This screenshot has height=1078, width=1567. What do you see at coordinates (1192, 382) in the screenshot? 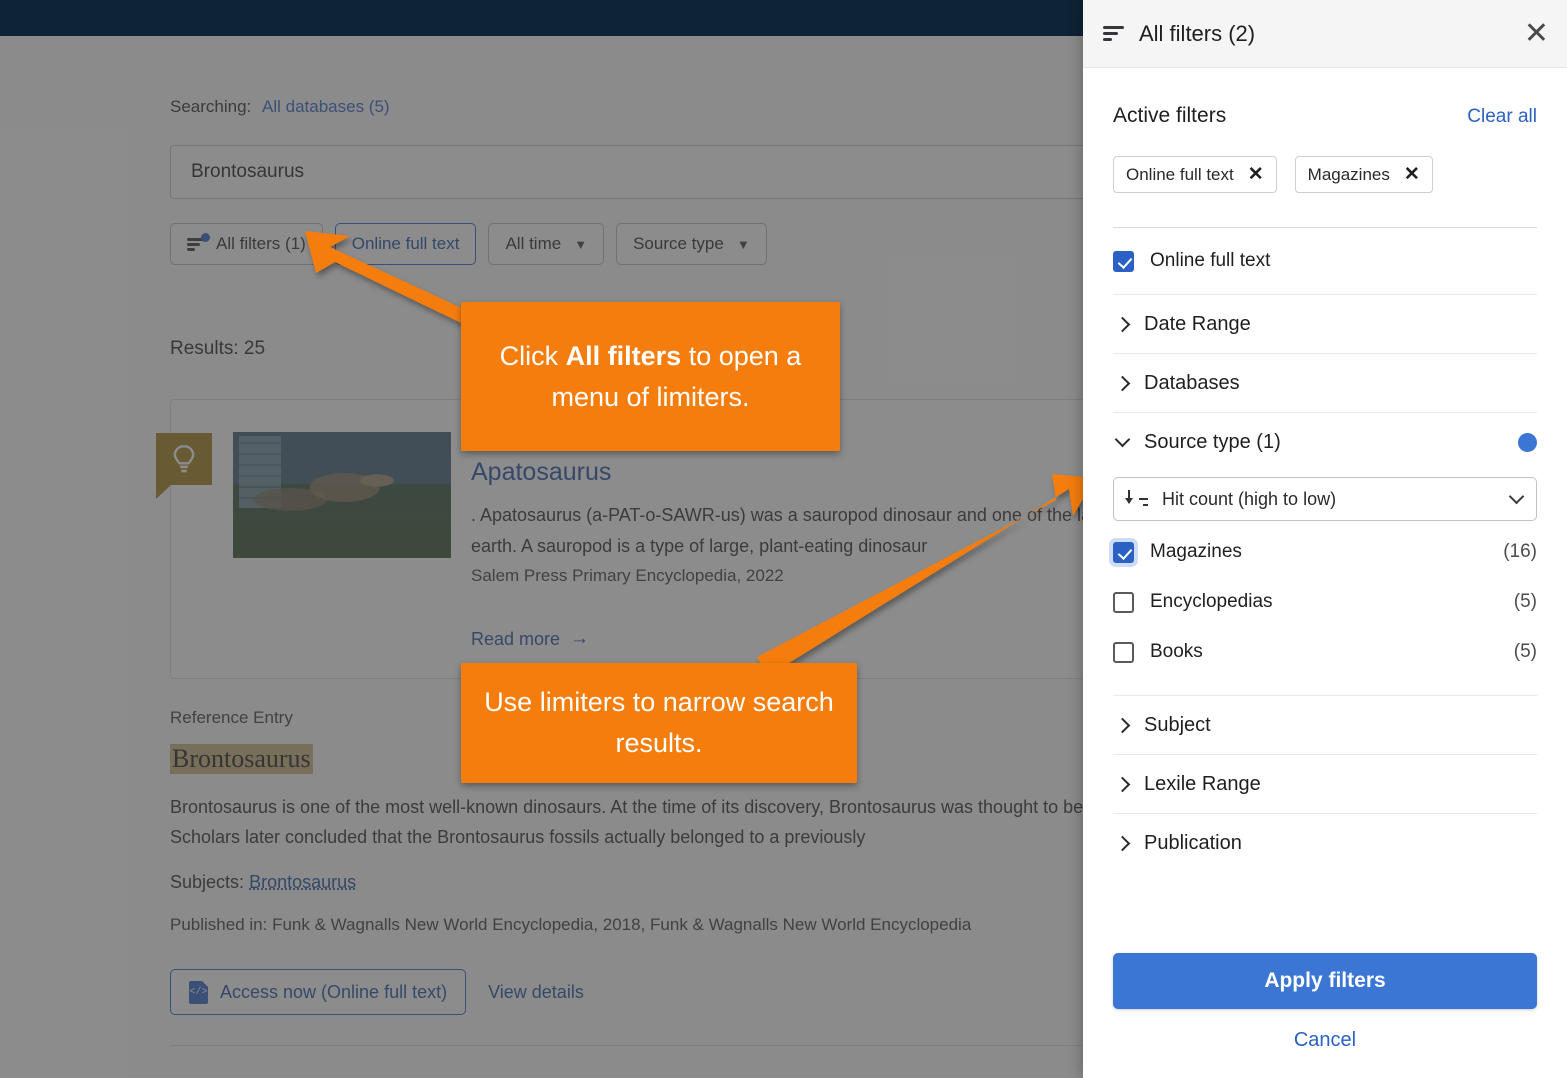
I see `section-label: Databases` at bounding box center [1192, 382].